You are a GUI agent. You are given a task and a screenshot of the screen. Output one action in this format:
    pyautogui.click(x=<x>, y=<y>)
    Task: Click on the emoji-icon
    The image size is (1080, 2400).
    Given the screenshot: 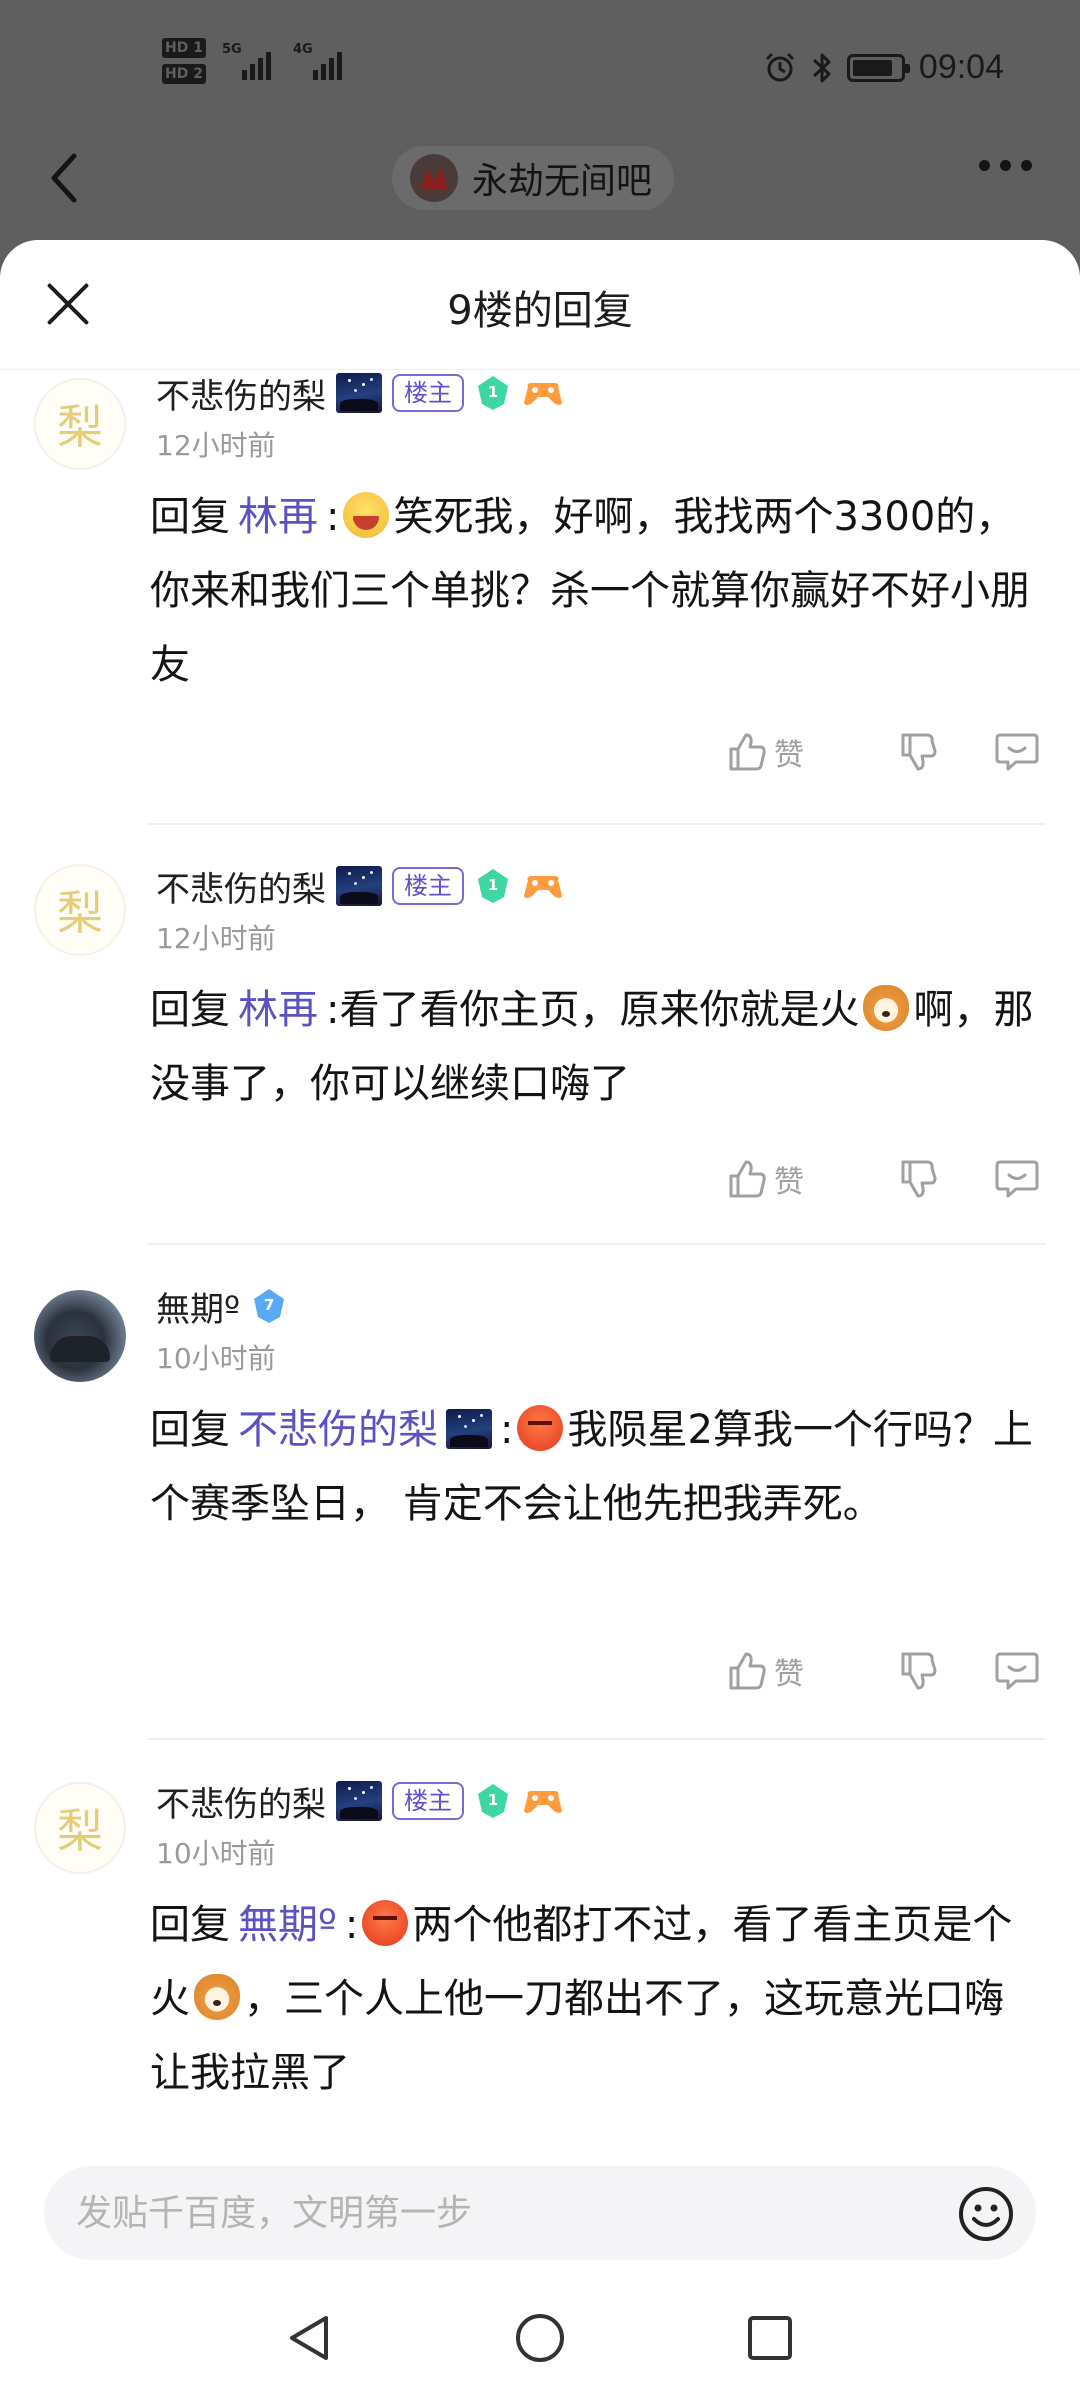 What is the action you would take?
    pyautogui.click(x=986, y=2214)
    